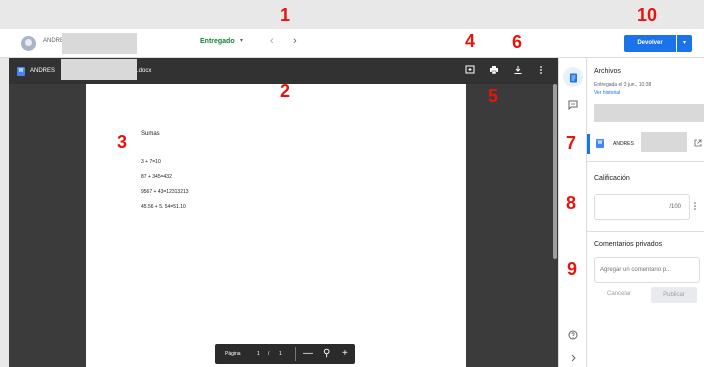 The width and height of the screenshot is (704, 367). I want to click on status-badge: Entregado, so click(217, 41).